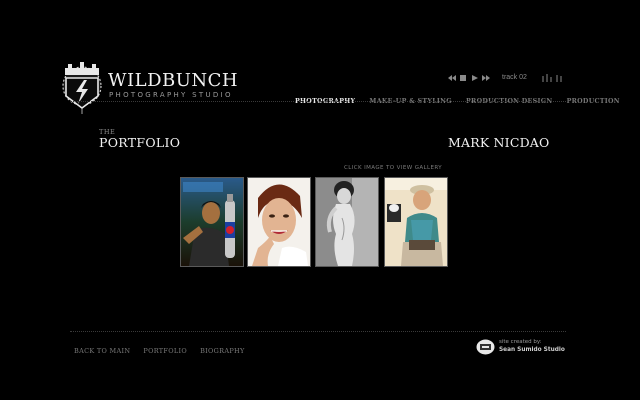  What do you see at coordinates (593, 101) in the screenshot?
I see `nav-item-production: PRODUCTION` at bounding box center [593, 101].